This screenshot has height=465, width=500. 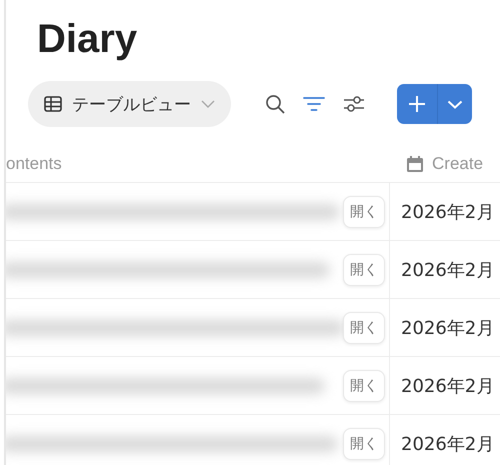 I want to click on dropdown-button, so click(x=455, y=104).